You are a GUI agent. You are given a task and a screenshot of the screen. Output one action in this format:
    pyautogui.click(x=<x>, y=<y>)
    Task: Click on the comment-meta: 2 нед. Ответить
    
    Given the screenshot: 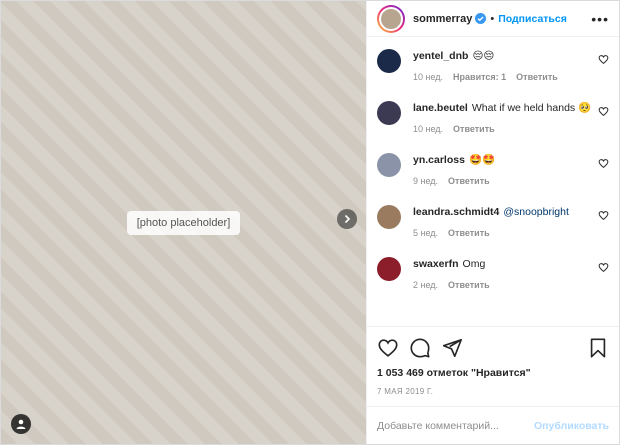 What is the action you would take?
    pyautogui.click(x=503, y=285)
    